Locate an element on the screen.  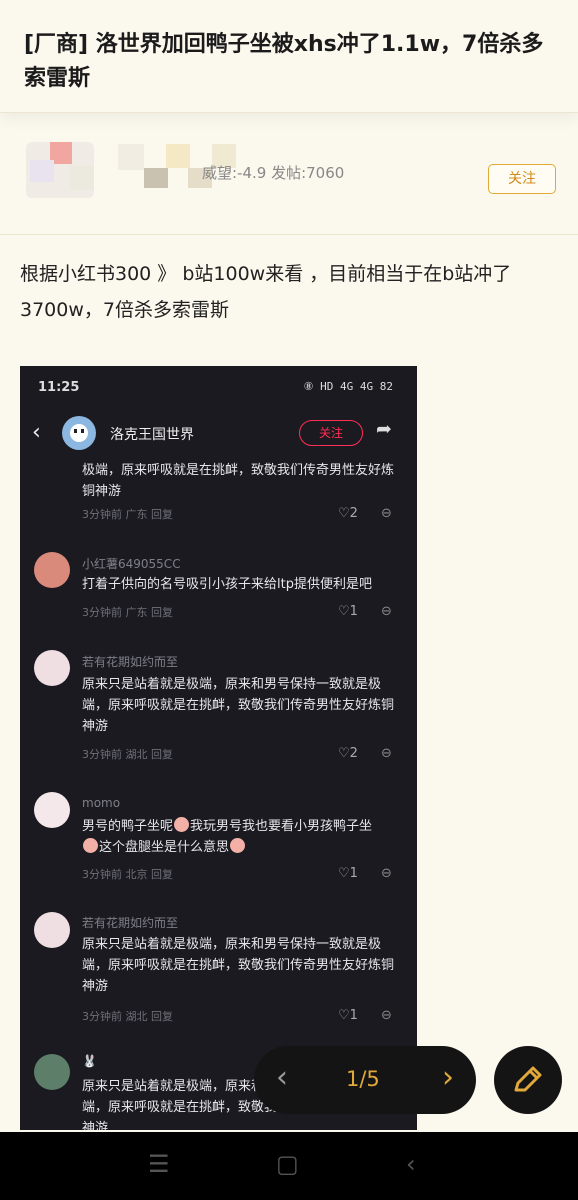
post-title: [厂商] 洛世界加回鸭子坐被xhs冲了1.1w，7倍杀多索雷斯 is located at coordinates (284, 61).